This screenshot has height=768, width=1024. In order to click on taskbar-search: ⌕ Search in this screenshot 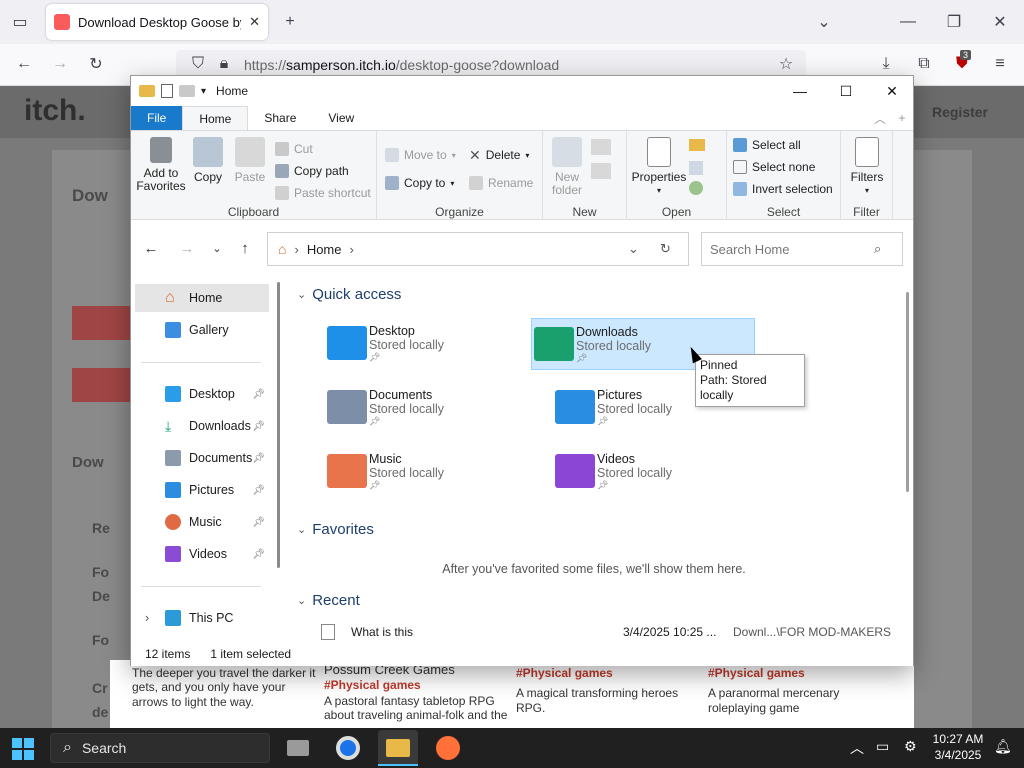, I will do `click(160, 748)`.